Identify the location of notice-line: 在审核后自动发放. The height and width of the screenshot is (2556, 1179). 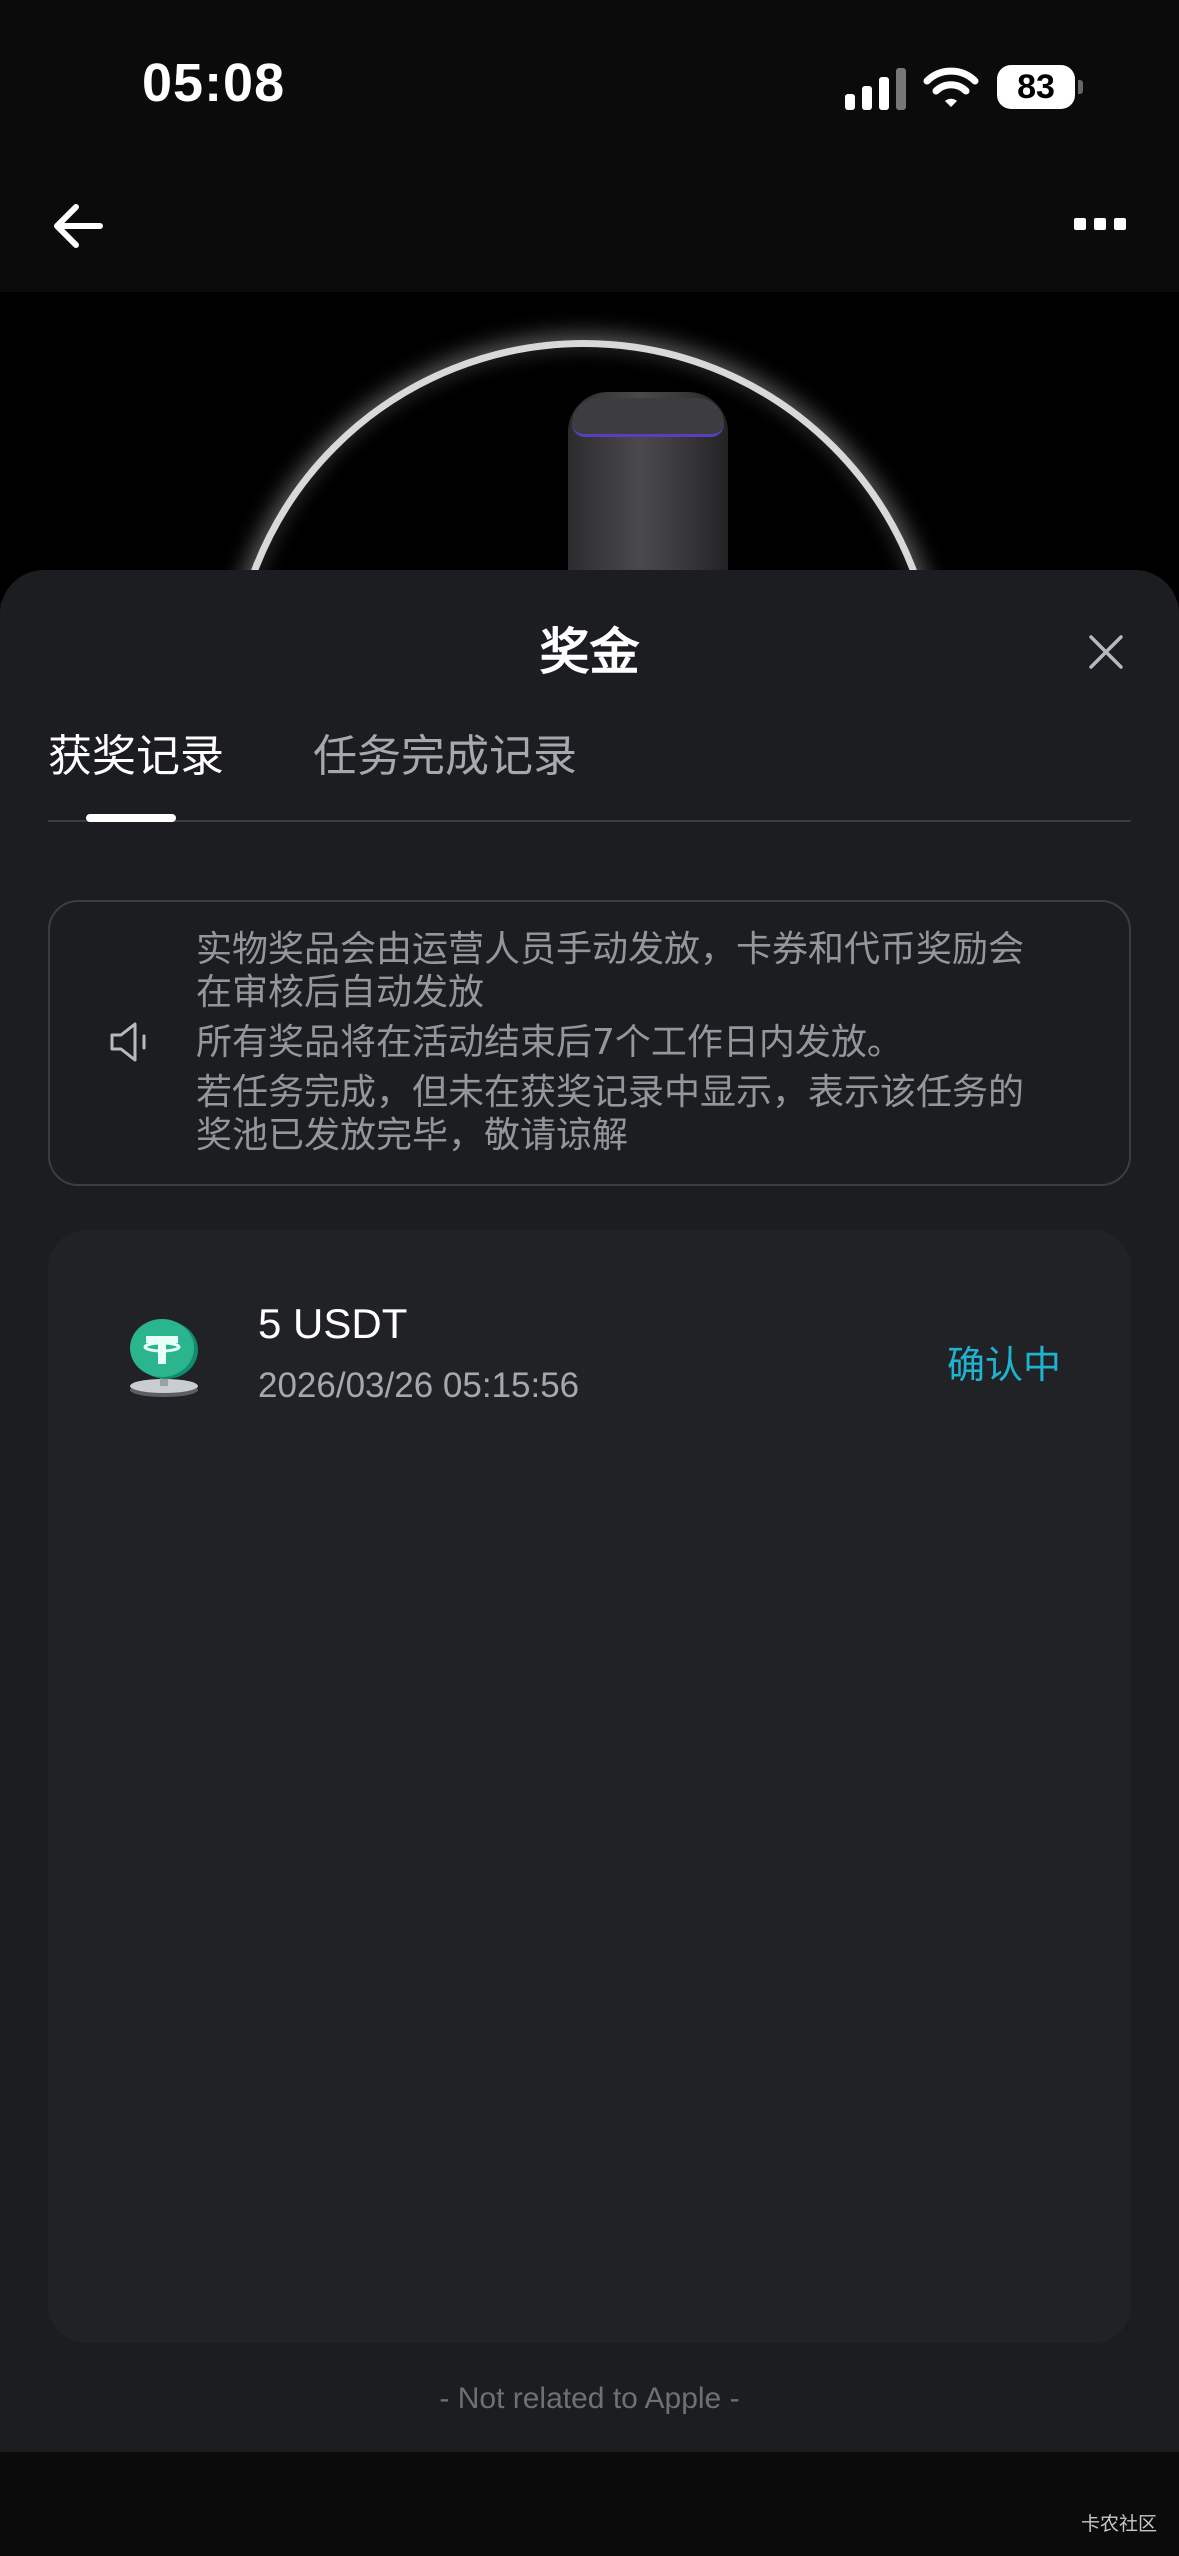
(340, 992).